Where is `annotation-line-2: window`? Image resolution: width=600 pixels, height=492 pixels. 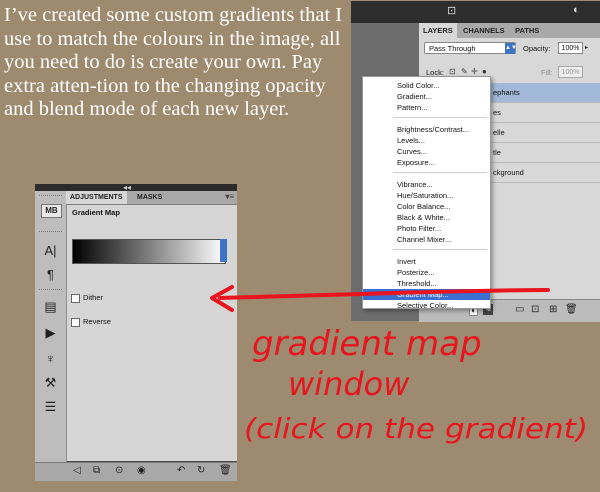 annotation-line-2: window is located at coordinates (349, 384).